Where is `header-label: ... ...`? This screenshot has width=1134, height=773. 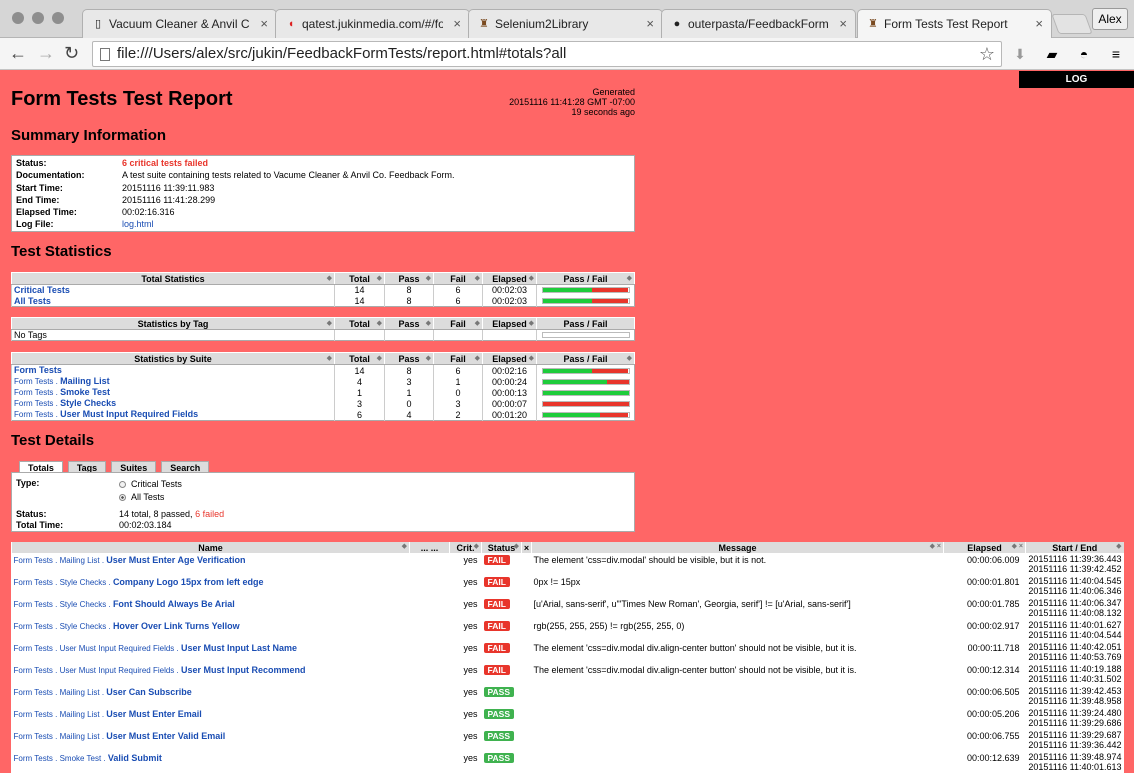 header-label: ... ... is located at coordinates (429, 547).